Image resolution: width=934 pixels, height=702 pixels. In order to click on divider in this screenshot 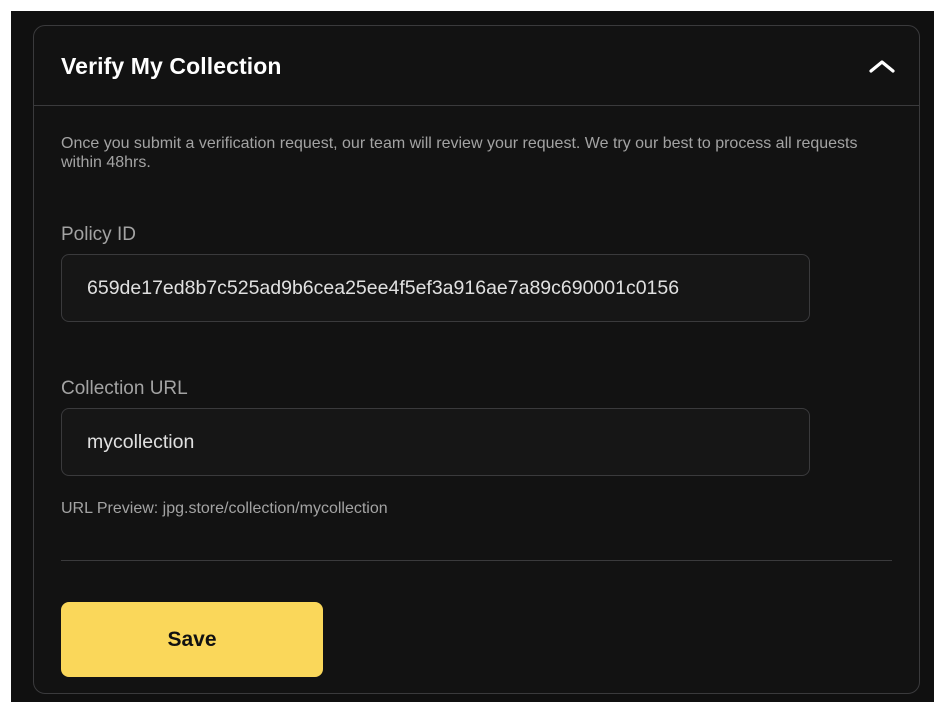, I will do `click(476, 560)`.